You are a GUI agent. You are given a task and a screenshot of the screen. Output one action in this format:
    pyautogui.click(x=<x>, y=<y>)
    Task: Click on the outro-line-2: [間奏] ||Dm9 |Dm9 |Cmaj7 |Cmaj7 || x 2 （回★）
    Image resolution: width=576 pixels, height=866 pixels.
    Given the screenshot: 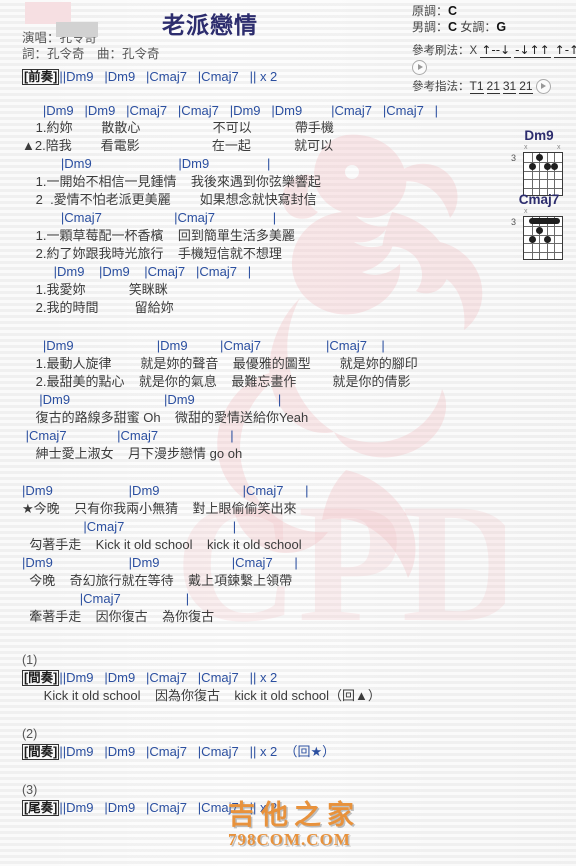 What is the action you would take?
    pyautogui.click(x=178, y=752)
    